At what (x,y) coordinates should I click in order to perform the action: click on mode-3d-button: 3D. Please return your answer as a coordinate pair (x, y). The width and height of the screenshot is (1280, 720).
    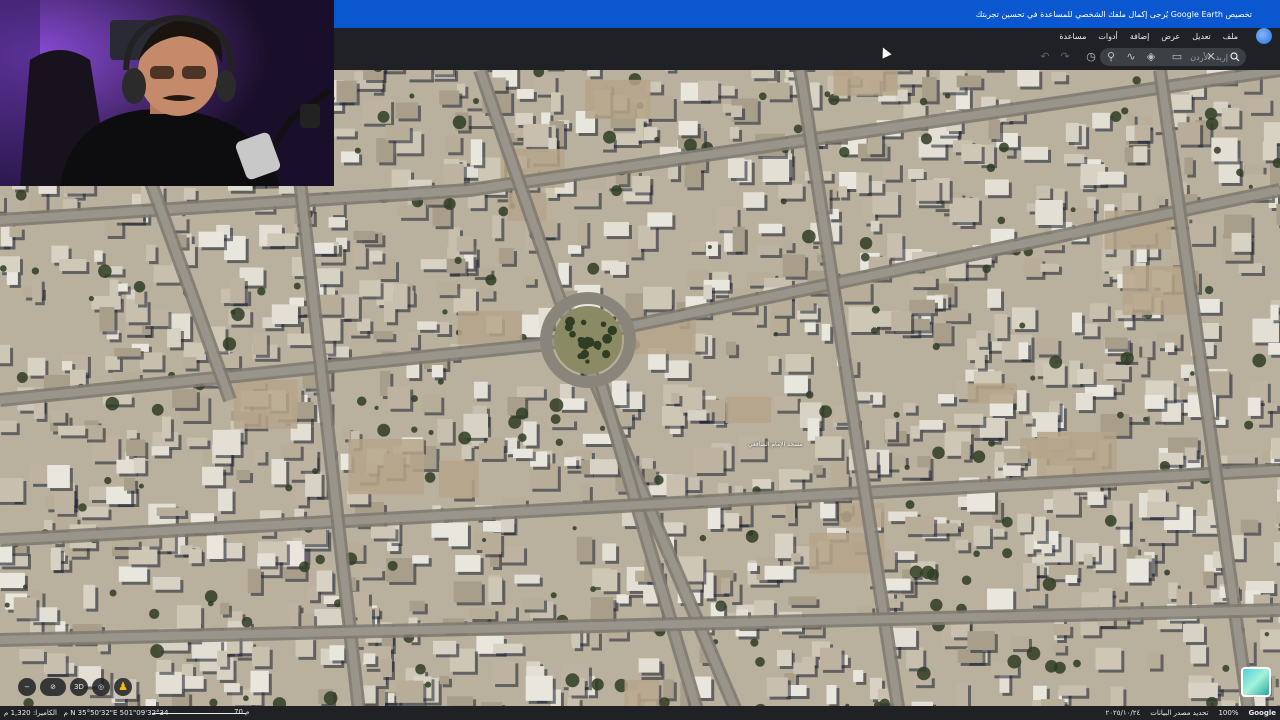
    Looking at the image, I should click on (79, 687).